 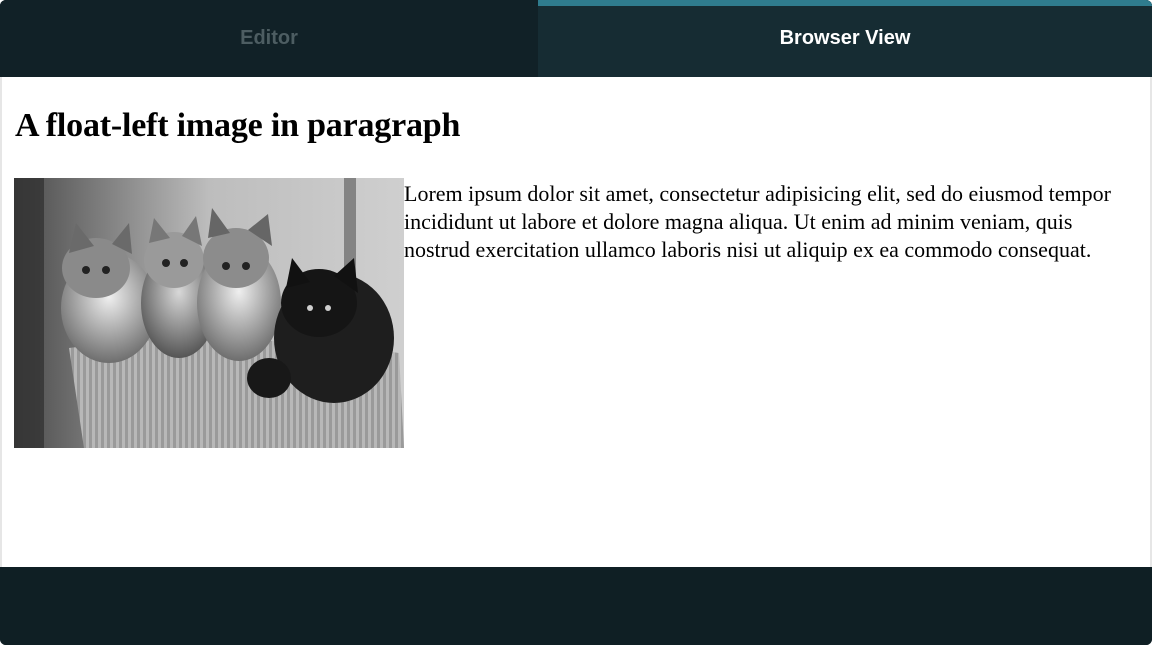 I want to click on tab-bar: Editor Browser View, so click(x=576, y=38).